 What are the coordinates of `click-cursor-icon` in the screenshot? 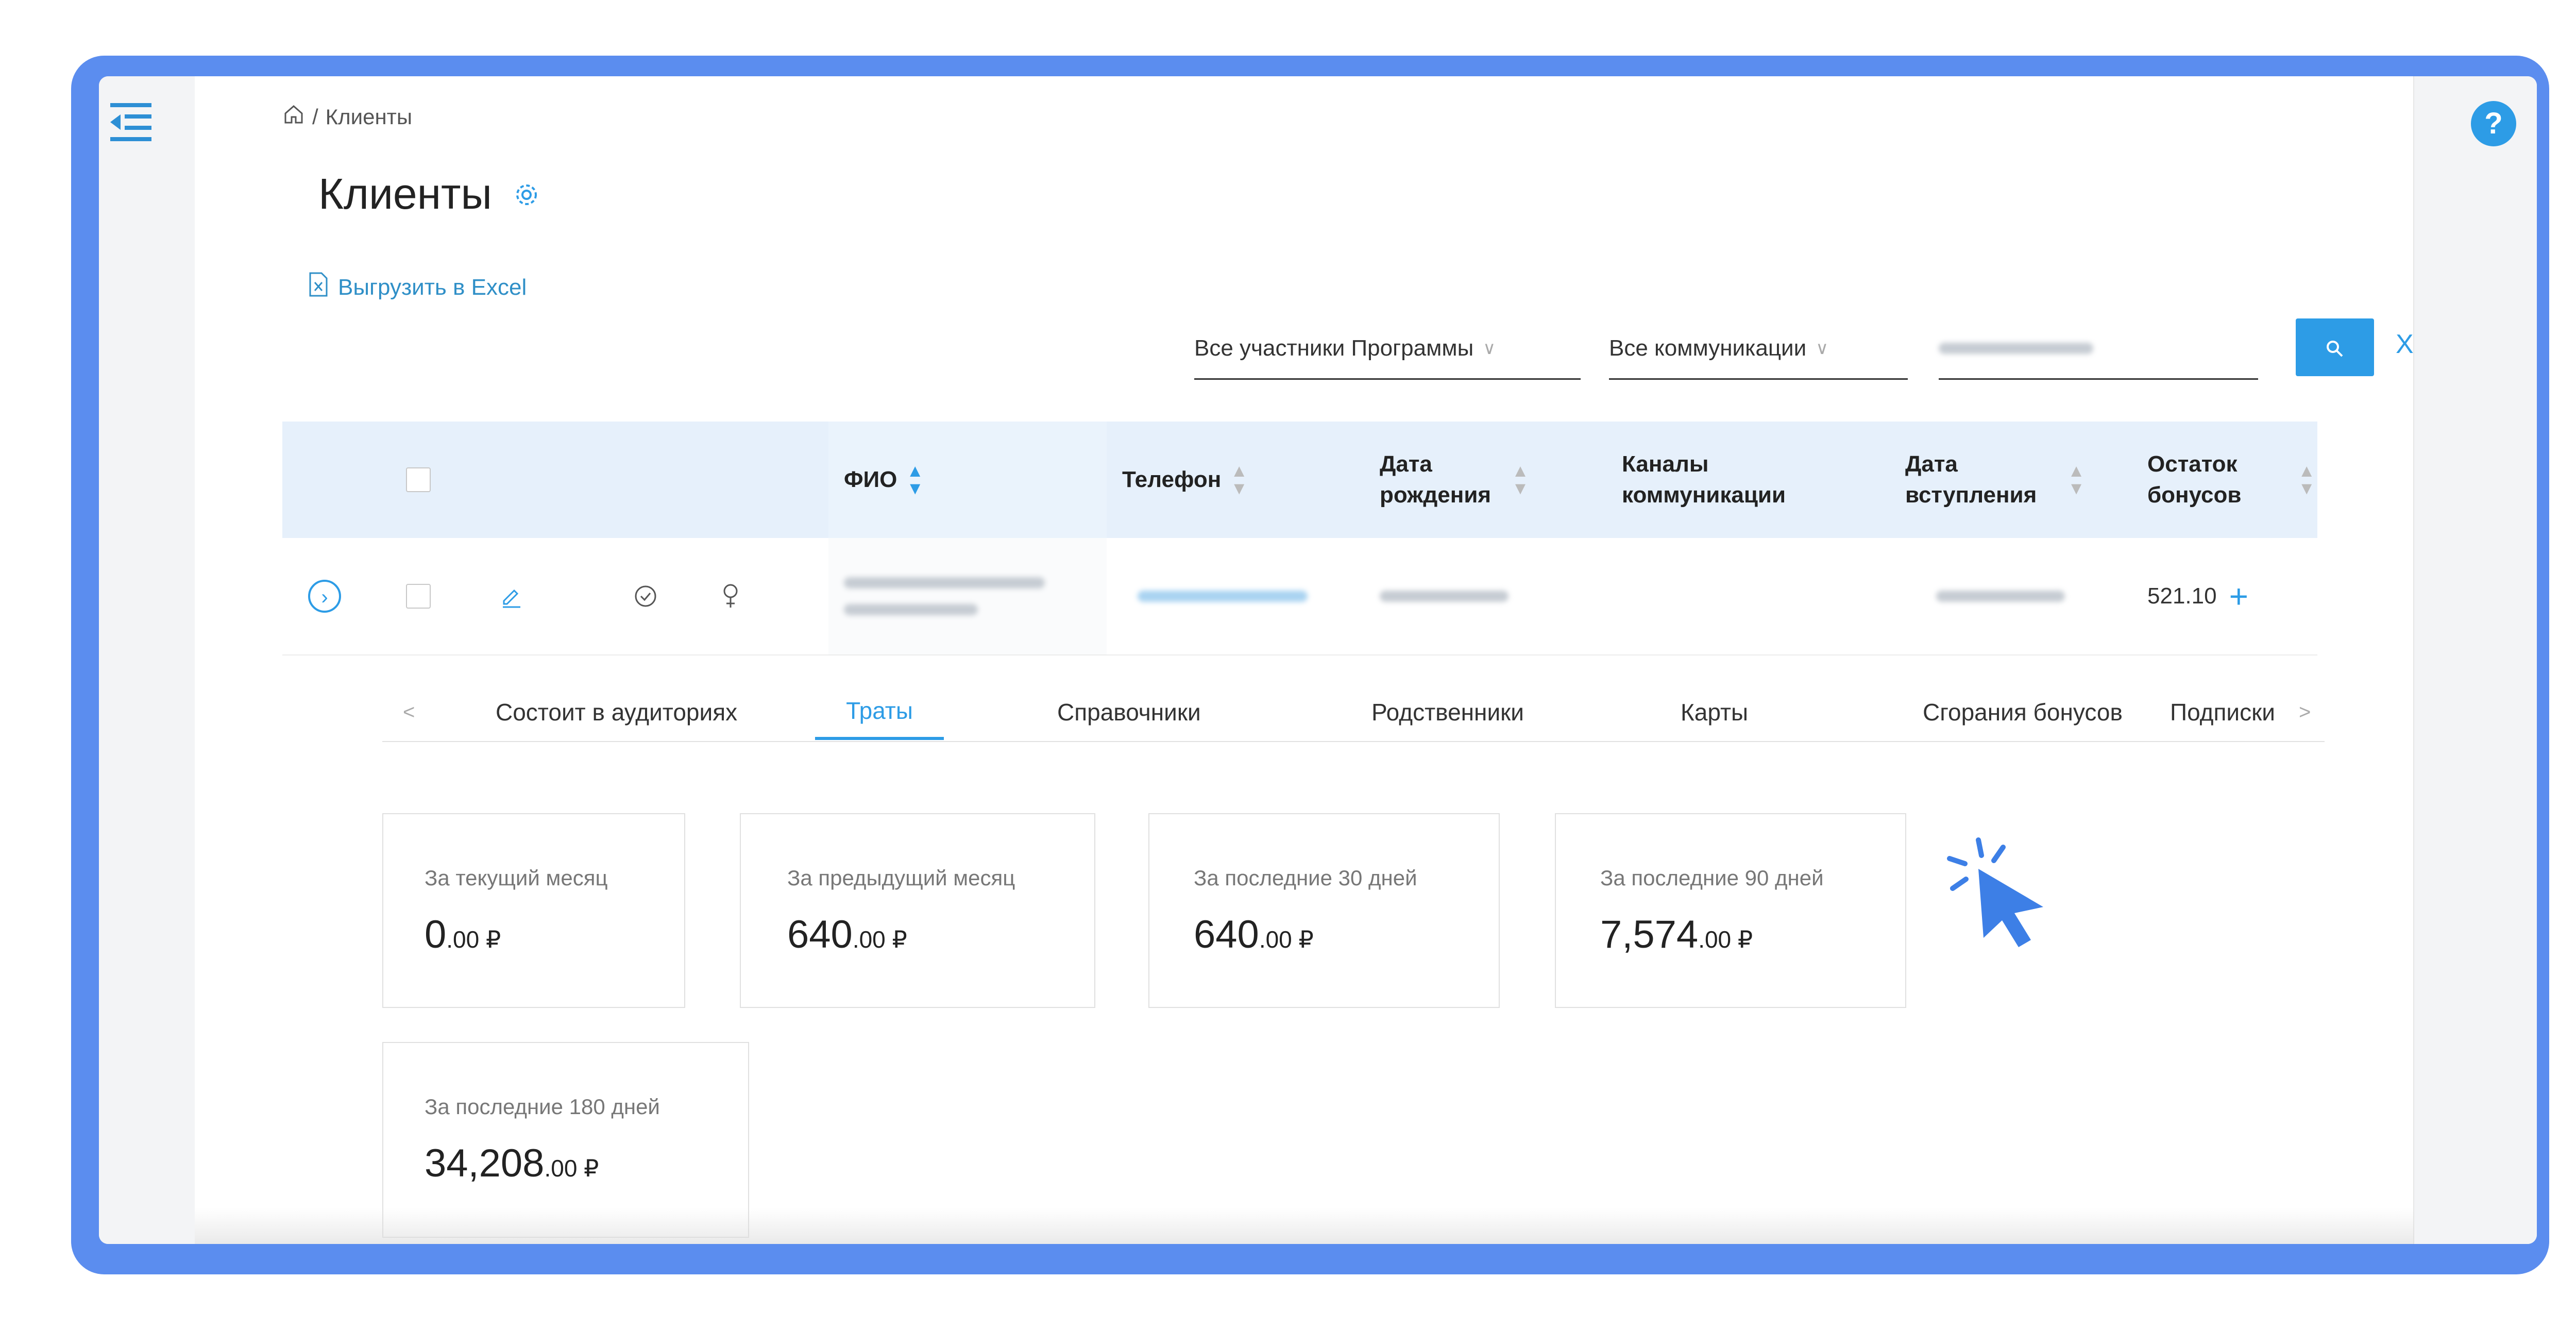 It's located at (2001, 894).